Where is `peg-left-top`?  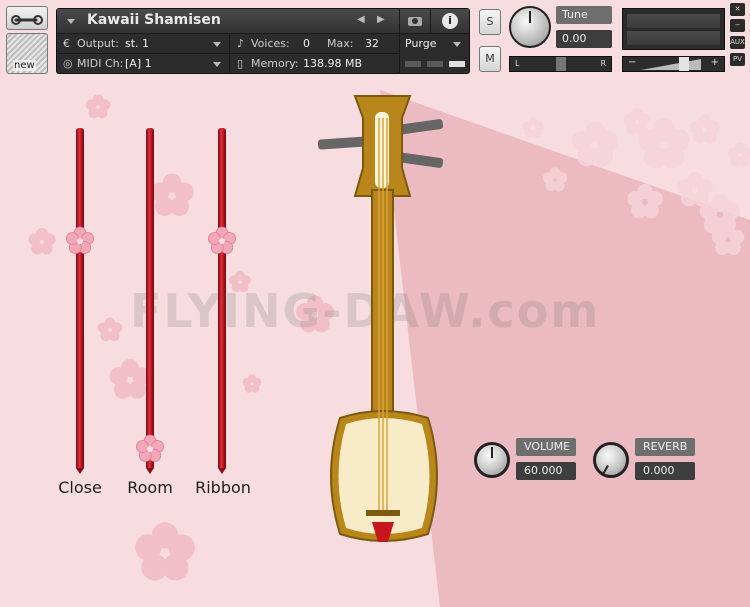 peg-left-top is located at coordinates (343, 143).